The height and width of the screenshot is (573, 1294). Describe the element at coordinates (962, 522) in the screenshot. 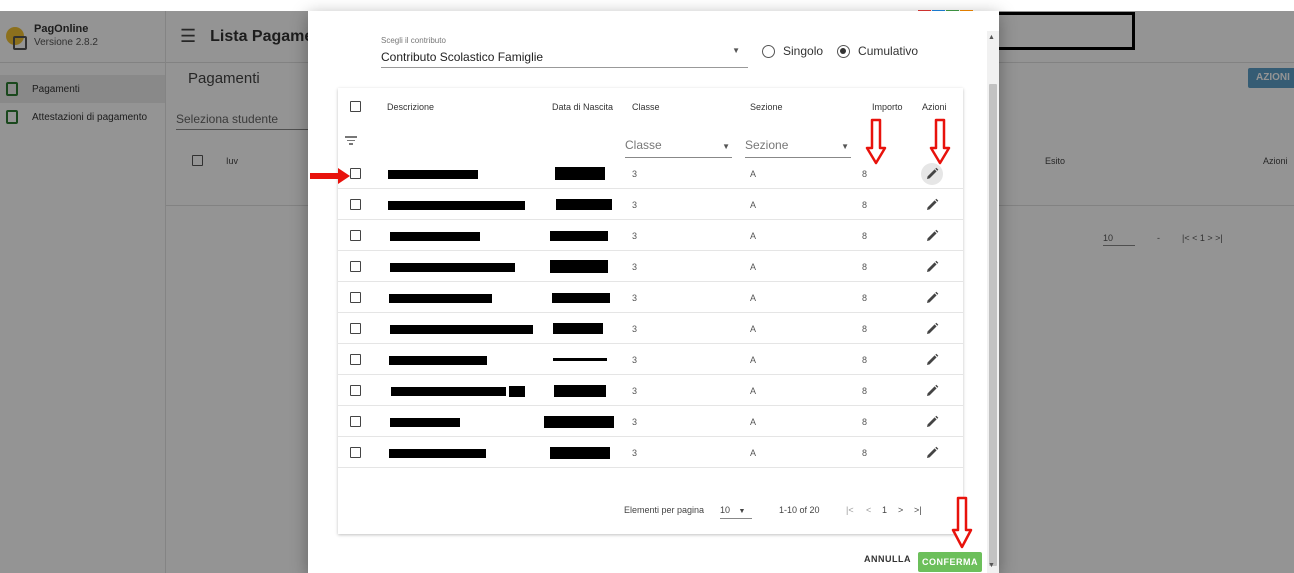

I see `annotation-arrow-conferma` at that location.